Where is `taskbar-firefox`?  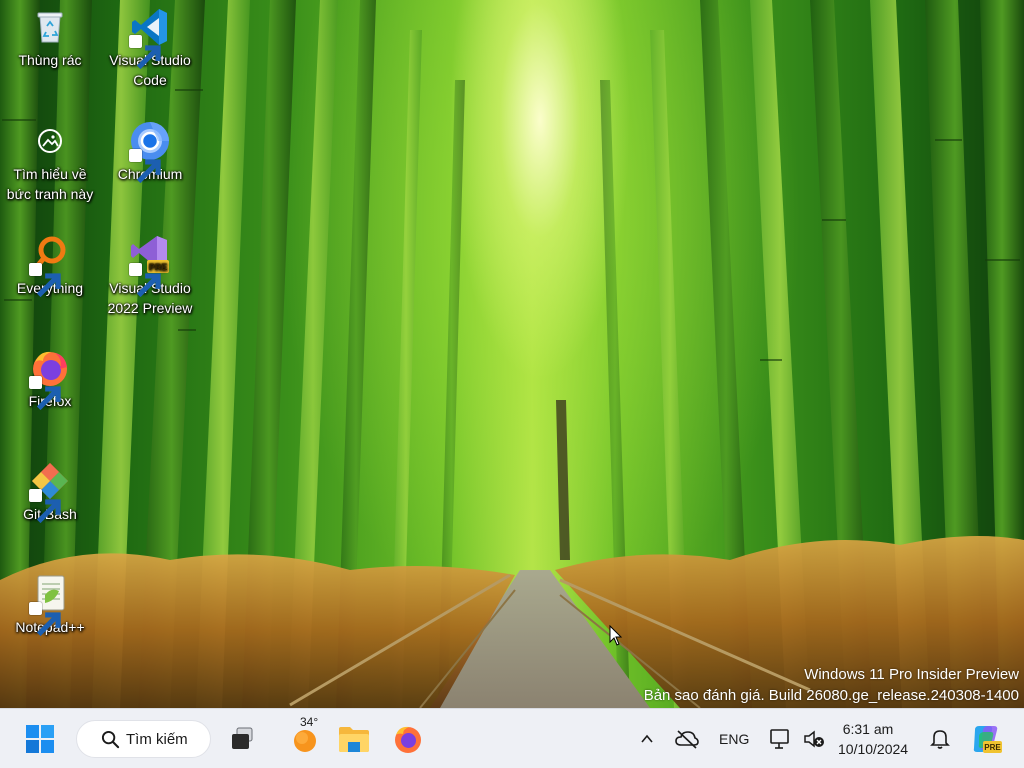 taskbar-firefox is located at coordinates (408, 739).